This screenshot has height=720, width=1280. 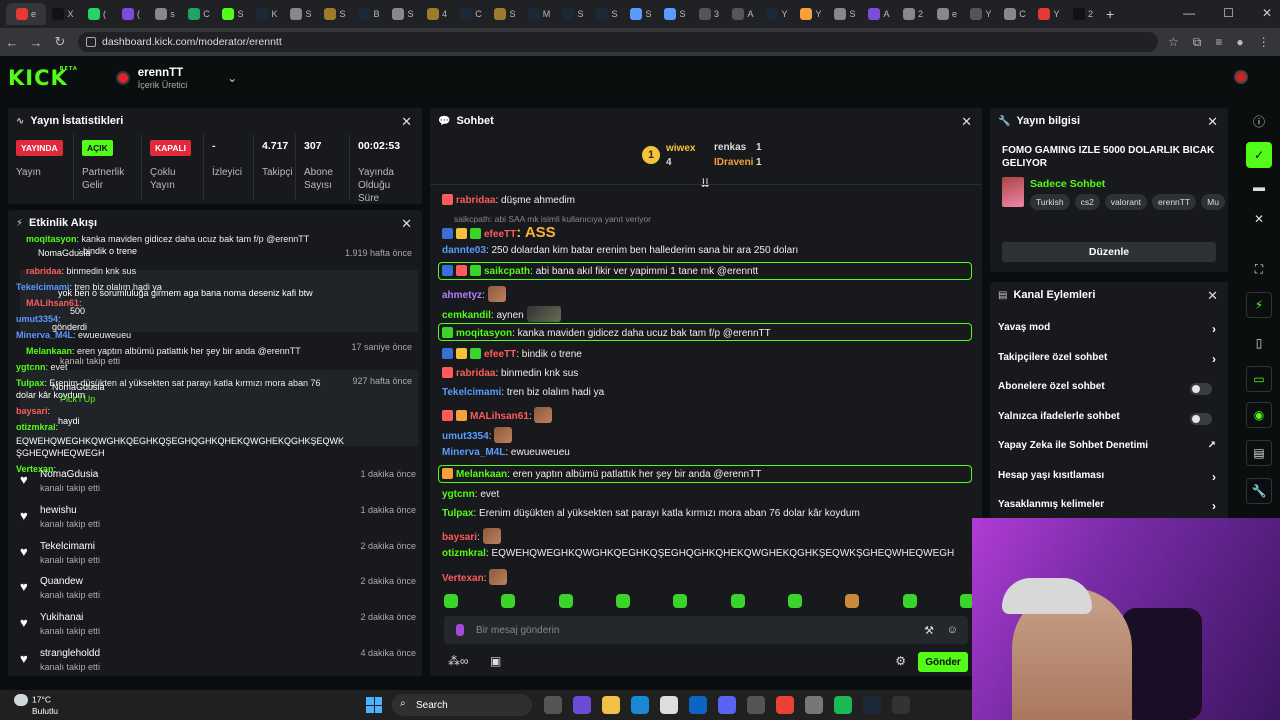 I want to click on channel-action-2: Takipçilere özel sohbet ›, so click(x=1109, y=363).